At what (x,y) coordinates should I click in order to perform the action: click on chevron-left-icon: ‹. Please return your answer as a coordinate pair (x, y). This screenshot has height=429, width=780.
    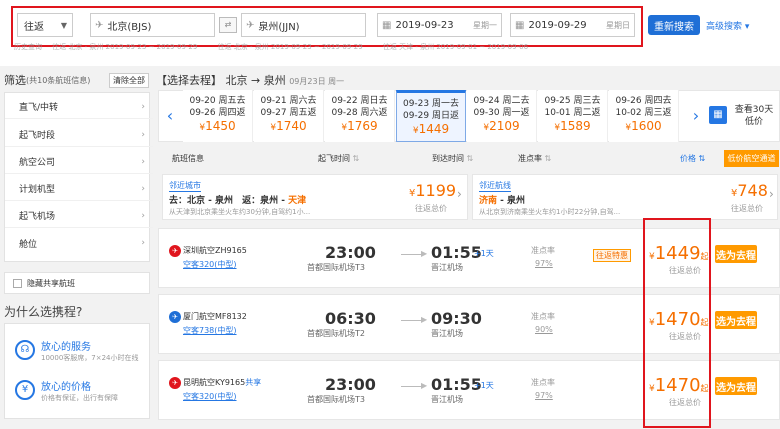
    Looking at the image, I should click on (170, 116).